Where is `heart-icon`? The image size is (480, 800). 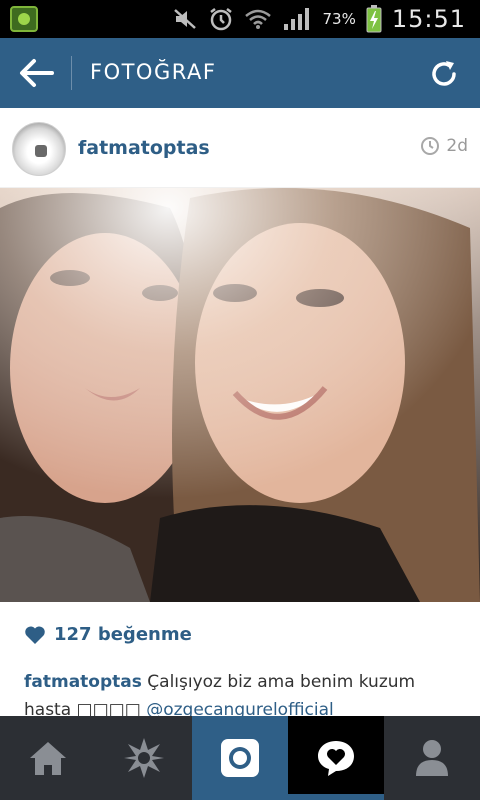 heart-icon is located at coordinates (35, 634).